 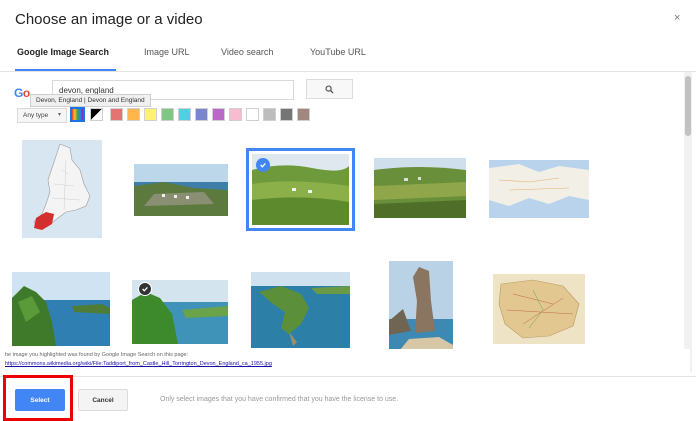 What do you see at coordinates (63, 52) in the screenshot?
I see `tab-google-image-search: Google Image Search` at bounding box center [63, 52].